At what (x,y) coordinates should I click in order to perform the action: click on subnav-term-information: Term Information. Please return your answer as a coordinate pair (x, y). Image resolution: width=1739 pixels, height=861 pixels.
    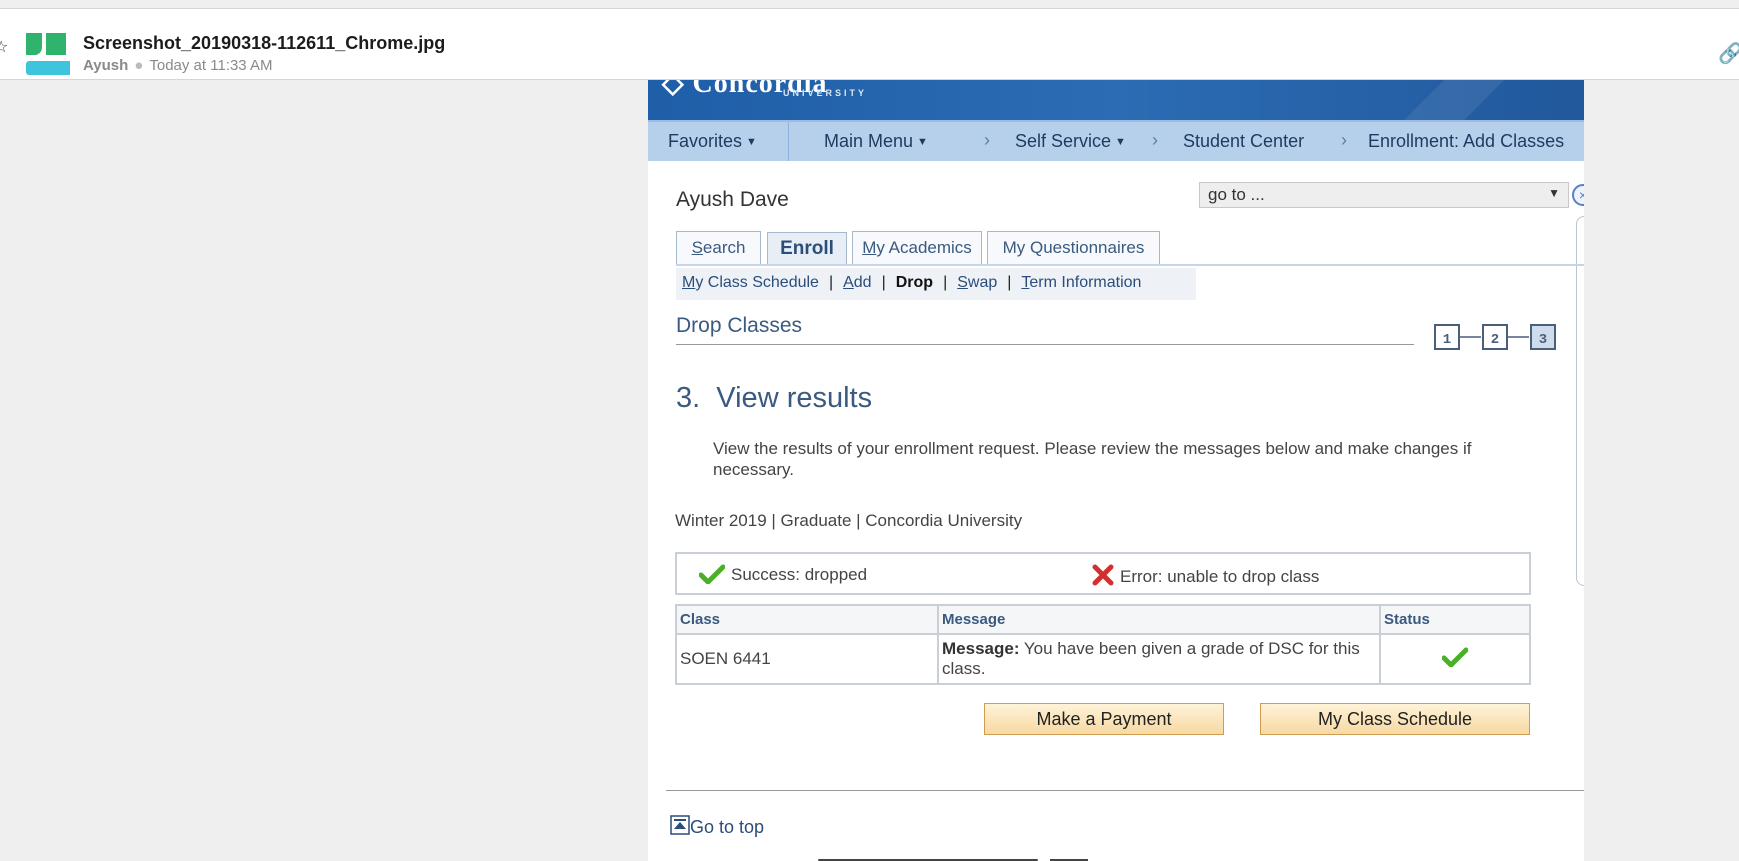
    Looking at the image, I should click on (1081, 282).